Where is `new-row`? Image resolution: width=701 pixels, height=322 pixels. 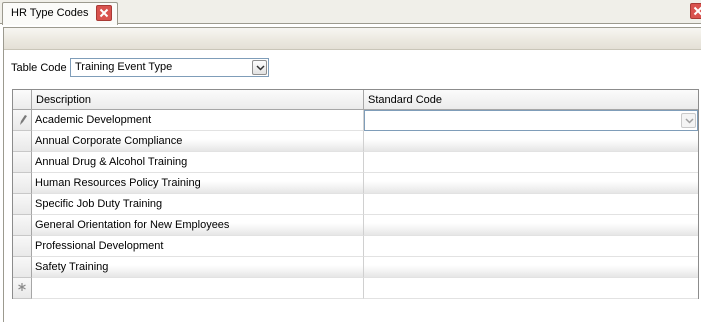 new-row is located at coordinates (355, 288).